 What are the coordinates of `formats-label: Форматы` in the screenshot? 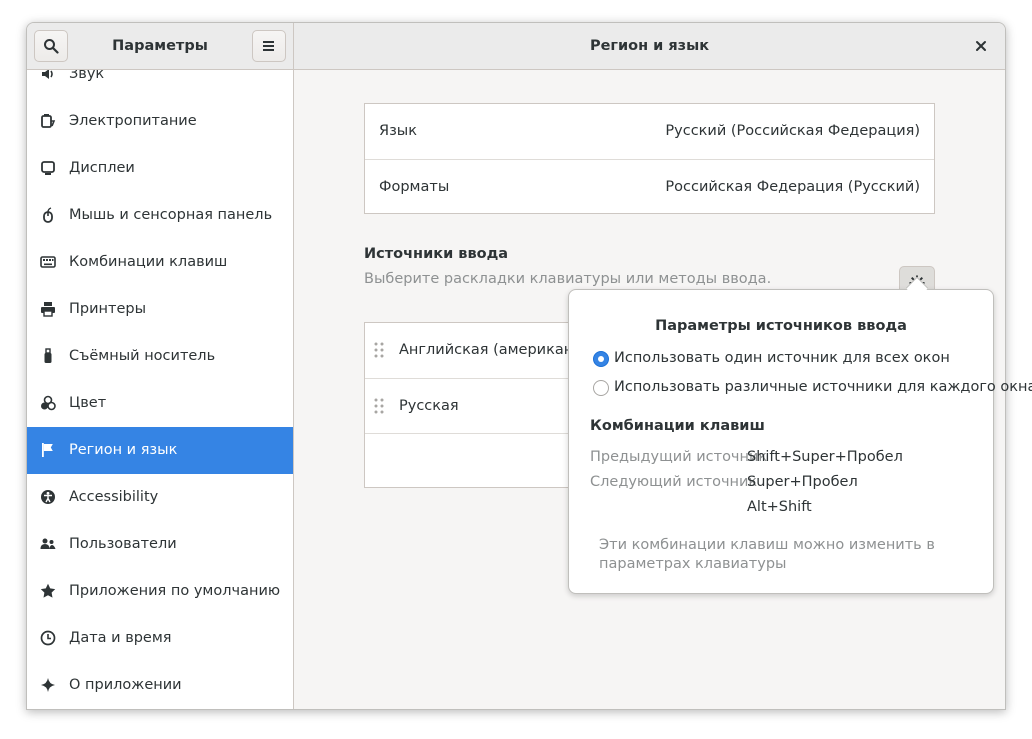 It's located at (414, 187).